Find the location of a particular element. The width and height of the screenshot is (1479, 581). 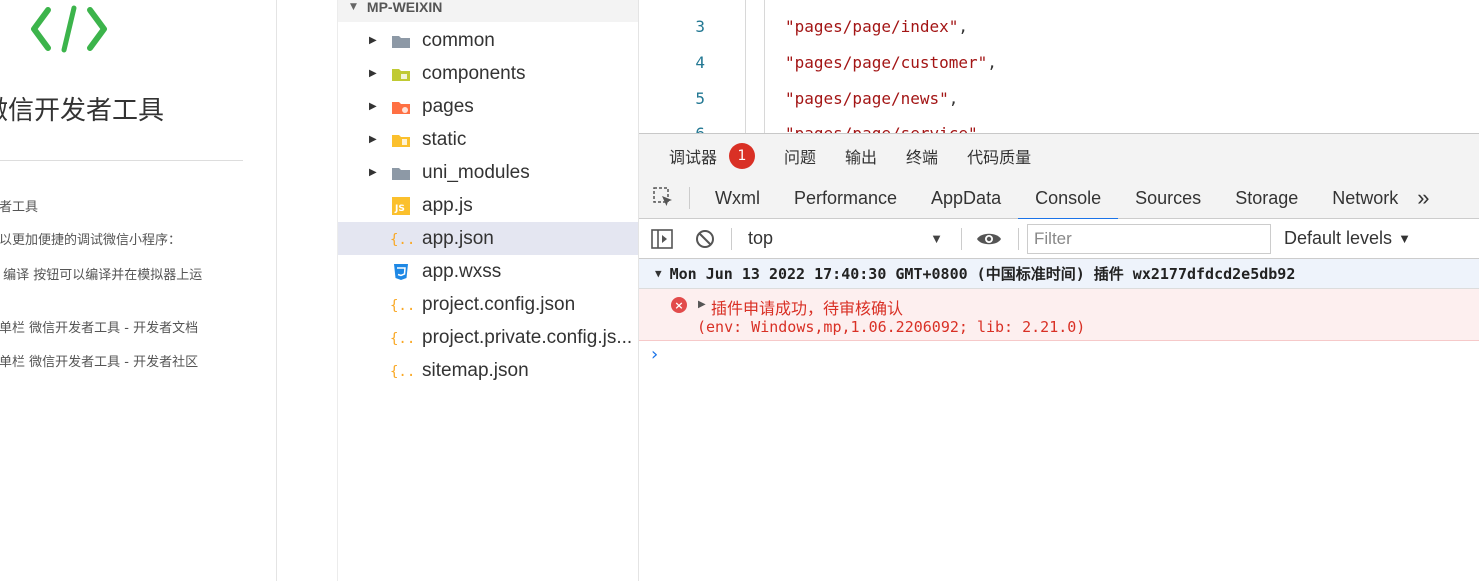

context-select: top ▼ is located at coordinates (850, 238).